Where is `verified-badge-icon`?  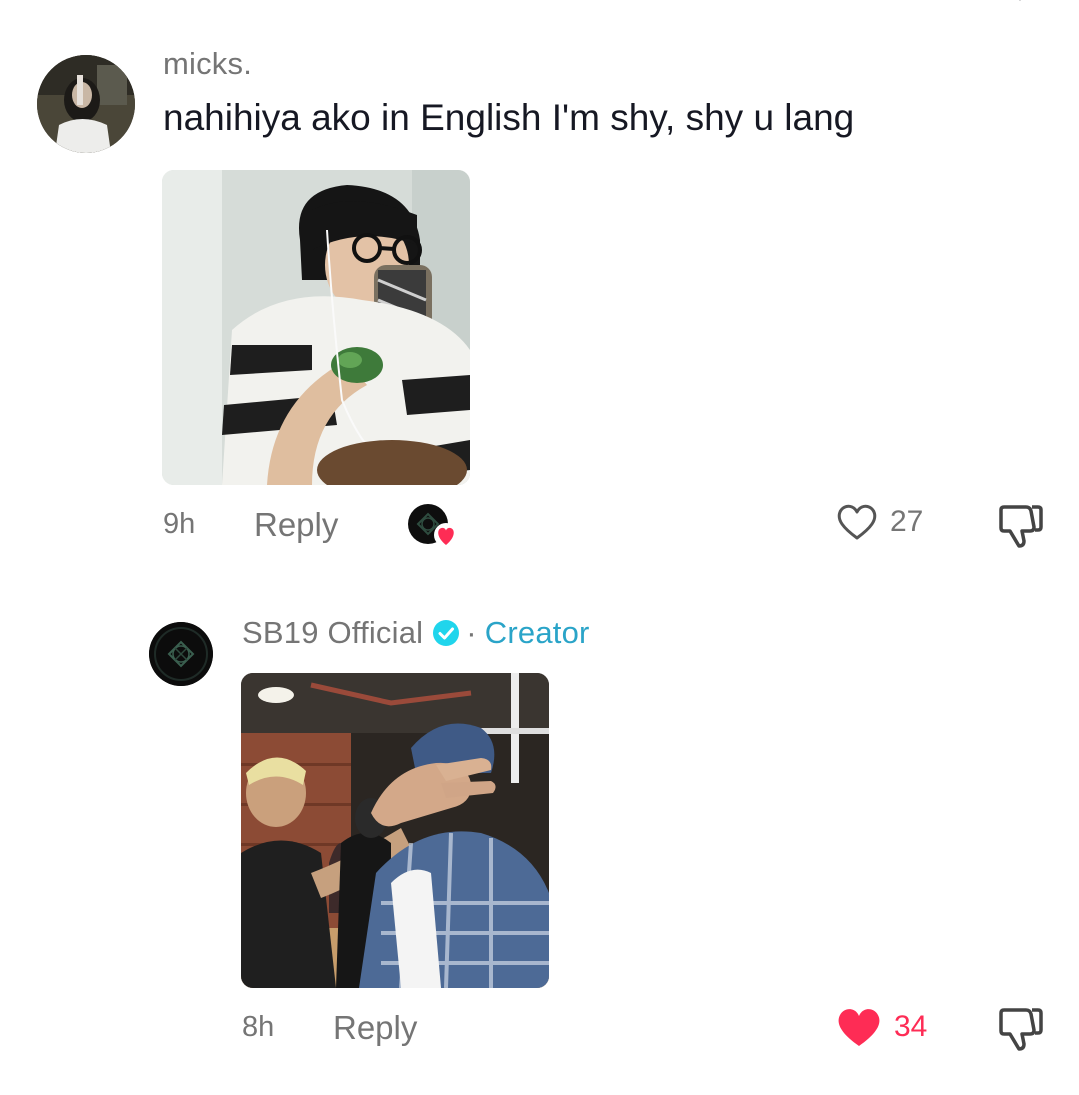
verified-badge-icon is located at coordinates (446, 633).